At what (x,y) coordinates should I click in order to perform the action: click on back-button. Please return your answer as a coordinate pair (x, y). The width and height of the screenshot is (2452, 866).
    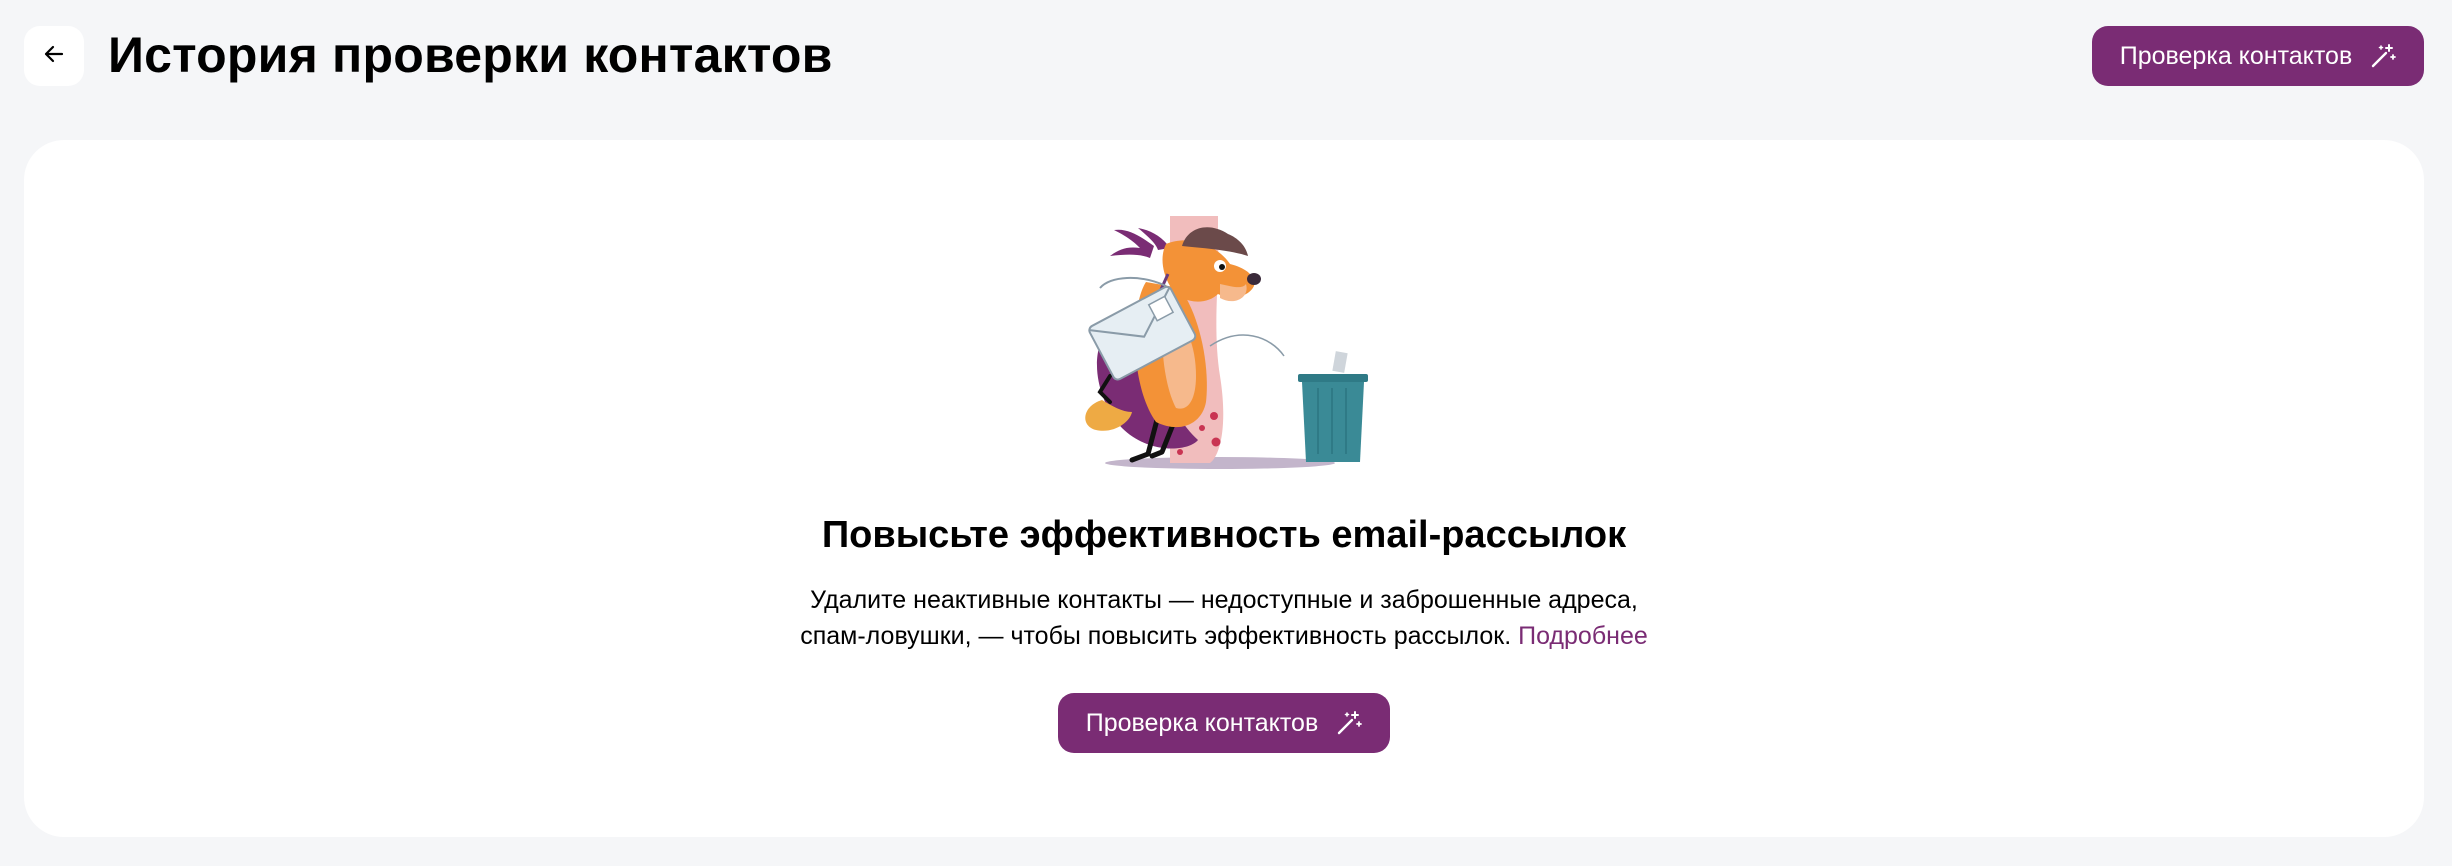
    Looking at the image, I should click on (54, 56).